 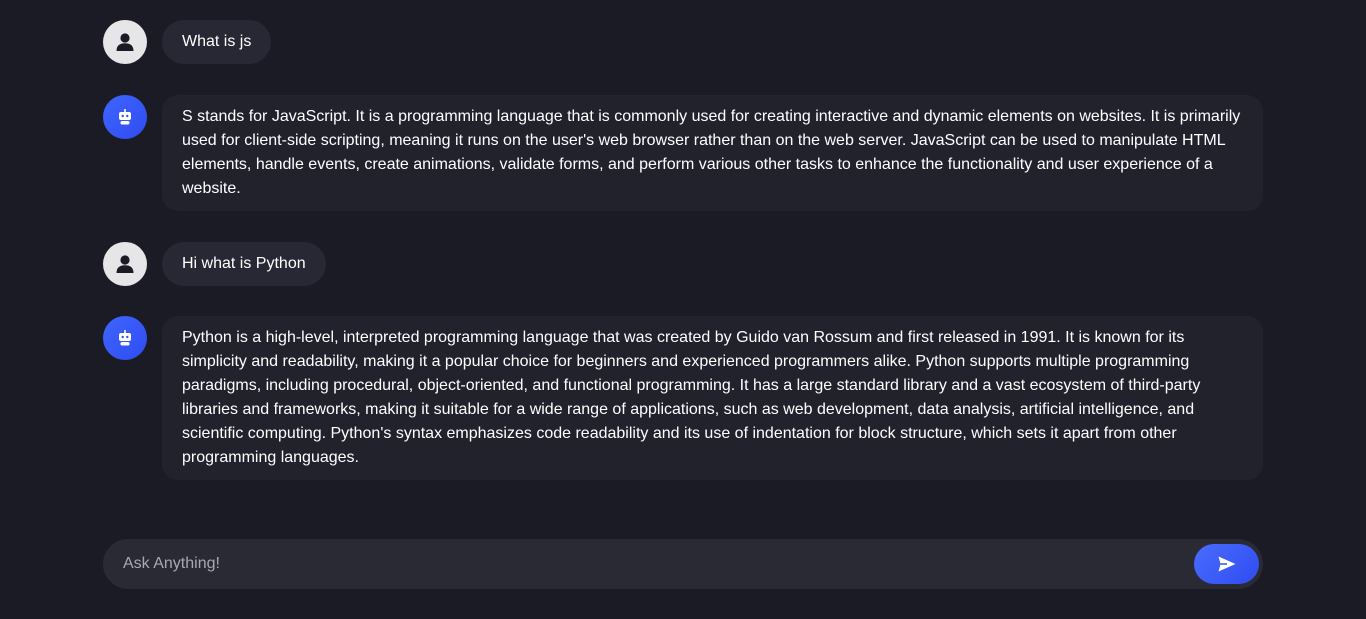 I want to click on message-user: Hi what is Python, so click(x=683, y=264).